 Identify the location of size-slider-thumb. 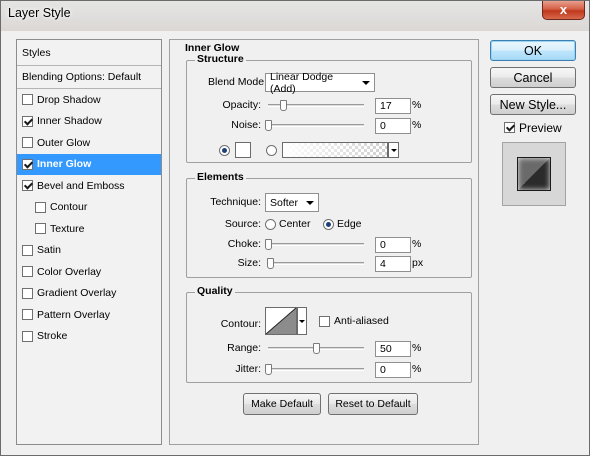
(270, 263).